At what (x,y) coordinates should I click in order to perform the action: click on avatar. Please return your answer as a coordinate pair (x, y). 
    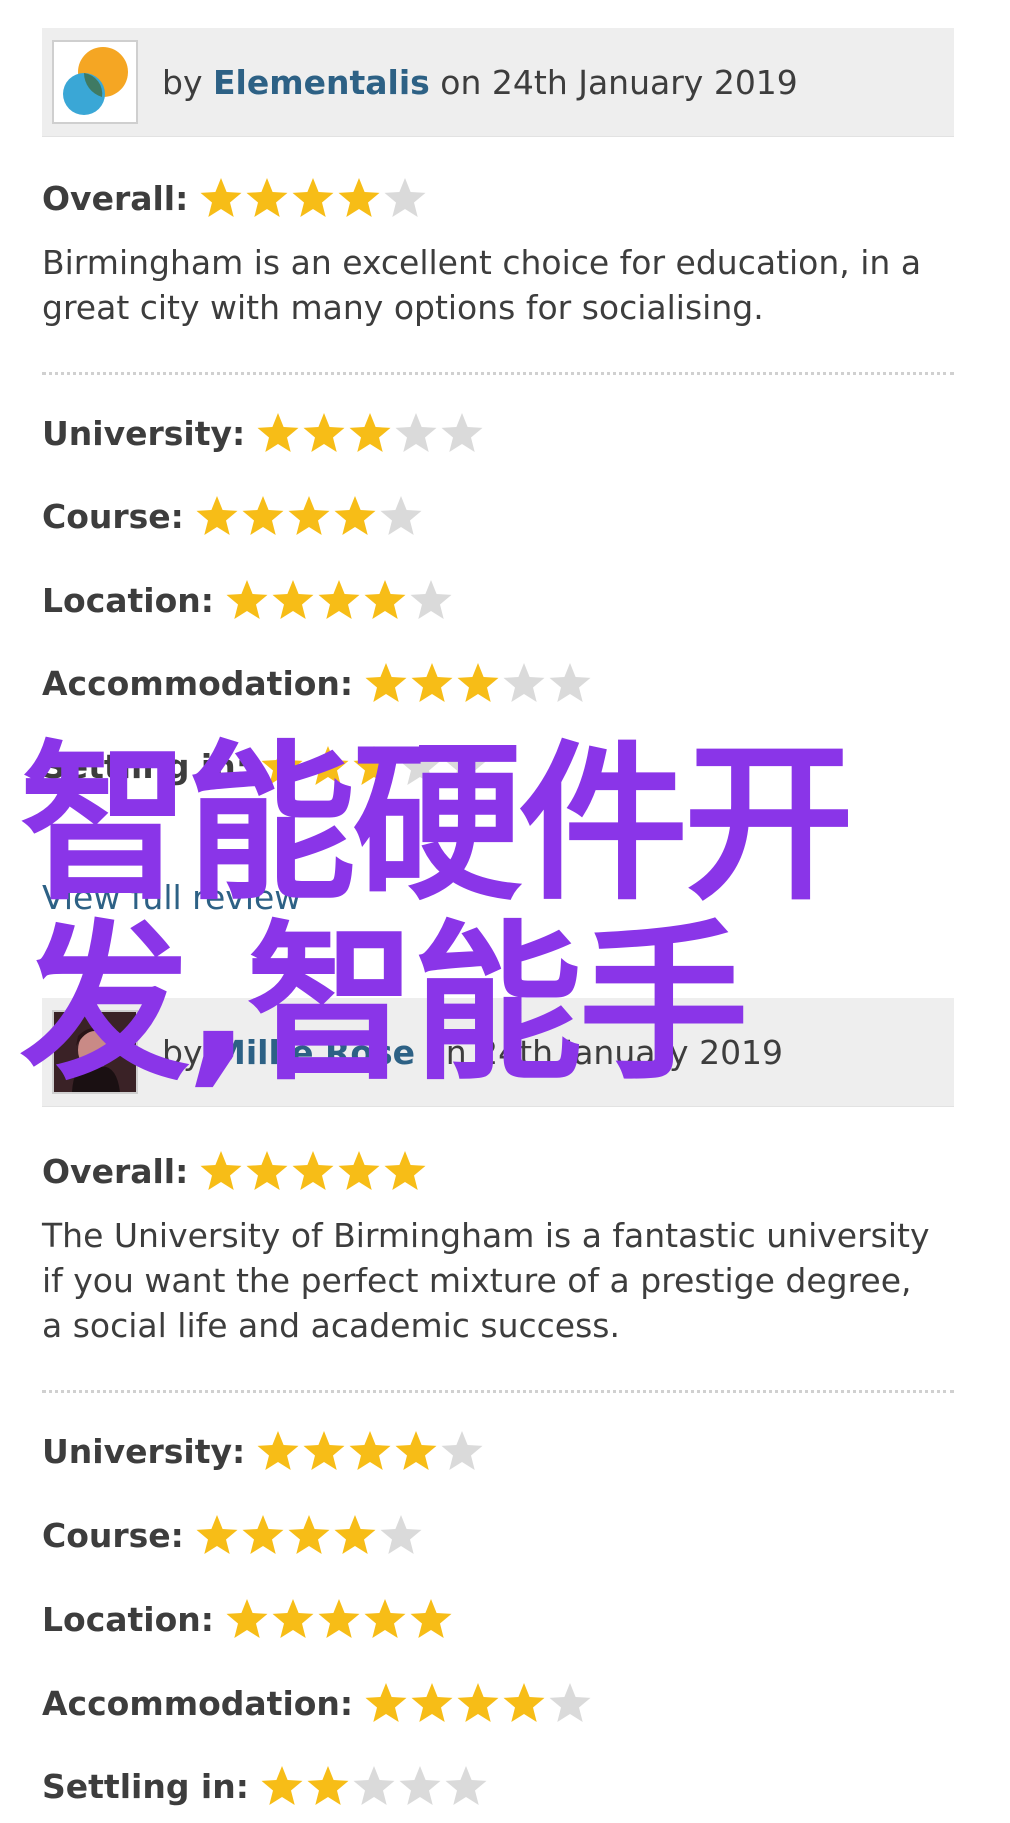
    Looking at the image, I should click on (95, 82).